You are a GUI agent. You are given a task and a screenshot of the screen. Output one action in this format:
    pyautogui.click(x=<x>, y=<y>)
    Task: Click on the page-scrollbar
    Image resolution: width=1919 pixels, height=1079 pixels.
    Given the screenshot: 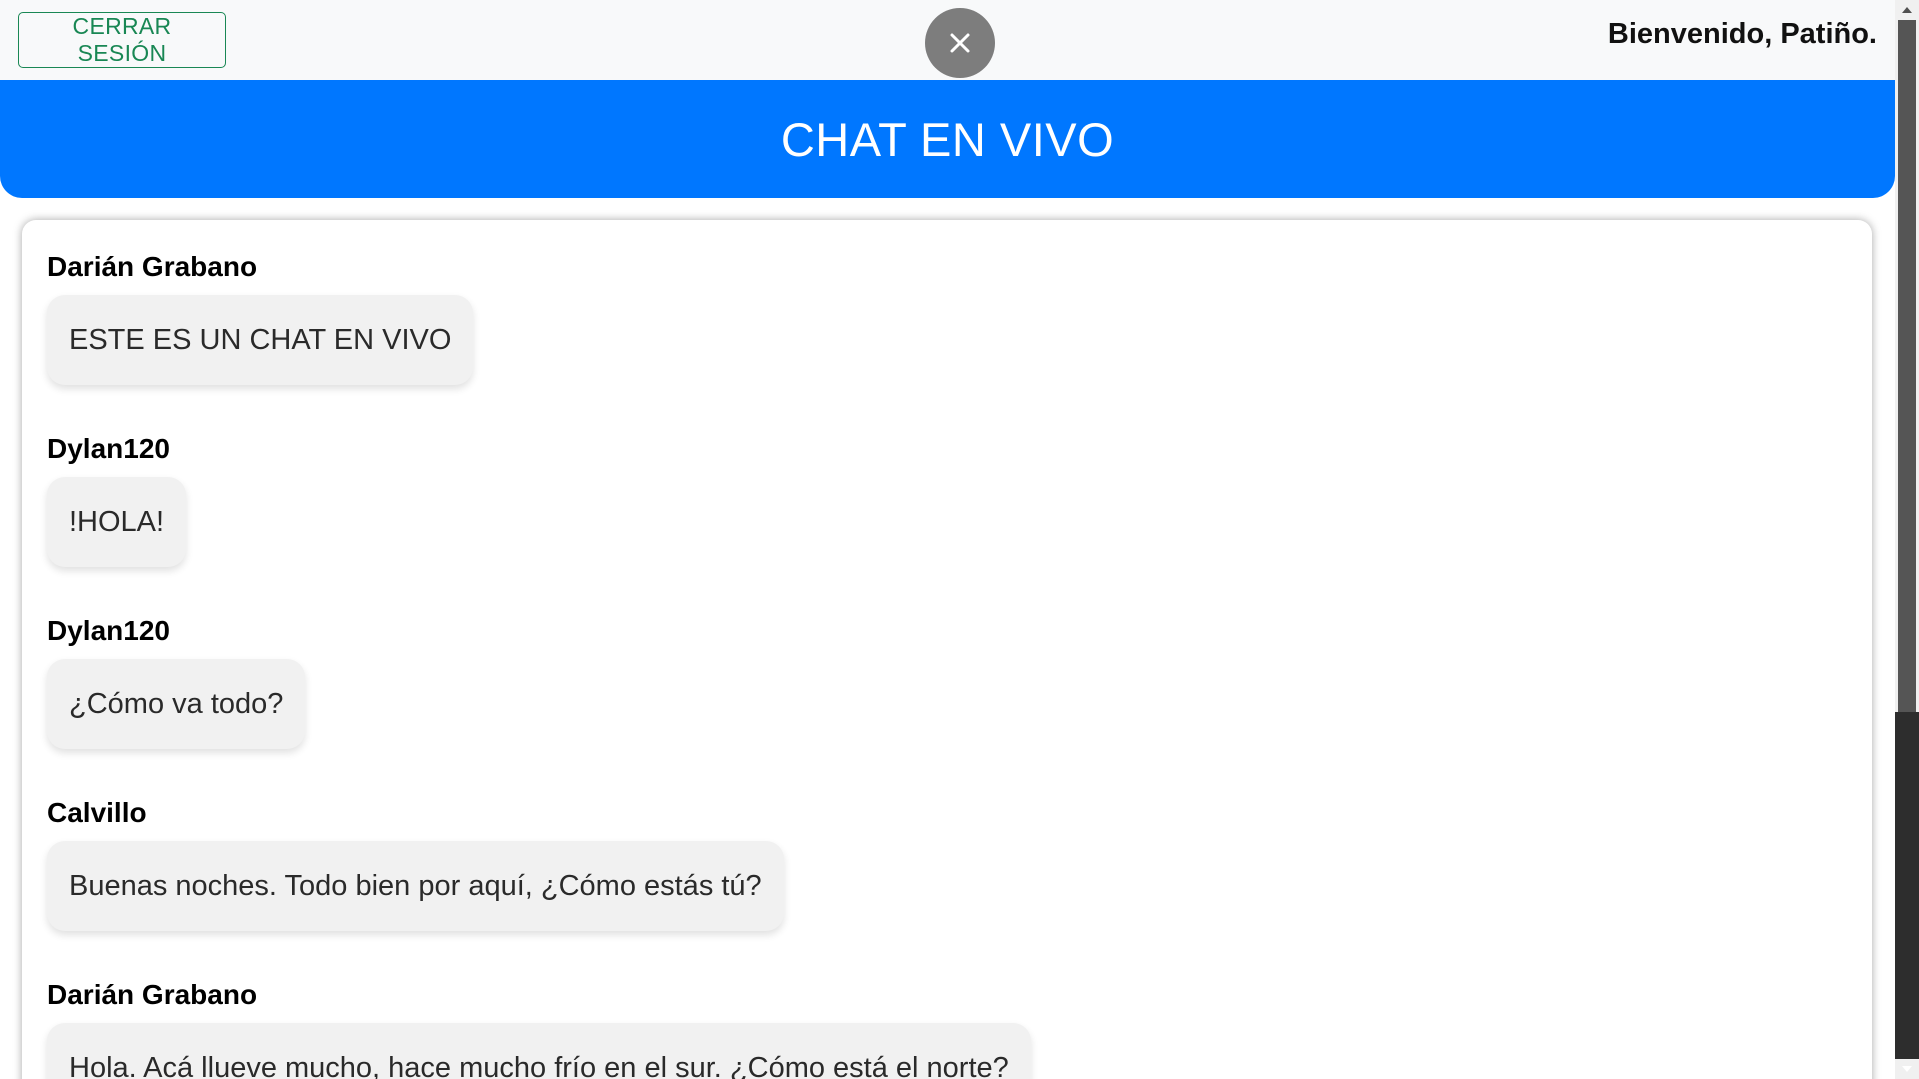 What is the action you would take?
    pyautogui.click(x=1907, y=539)
    